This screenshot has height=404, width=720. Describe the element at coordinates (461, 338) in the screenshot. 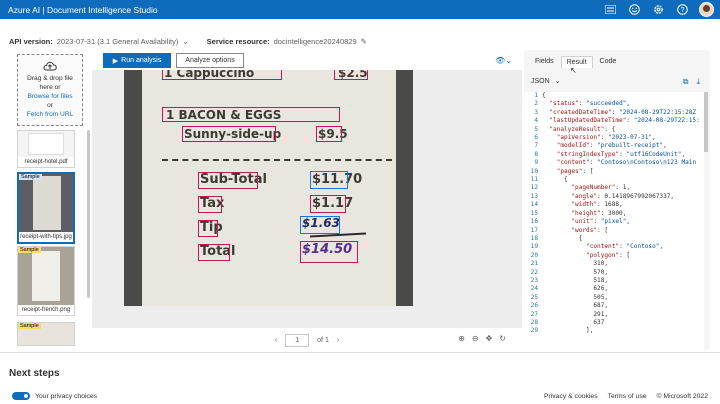

I see `zoom-in-icon: ⊕` at that location.